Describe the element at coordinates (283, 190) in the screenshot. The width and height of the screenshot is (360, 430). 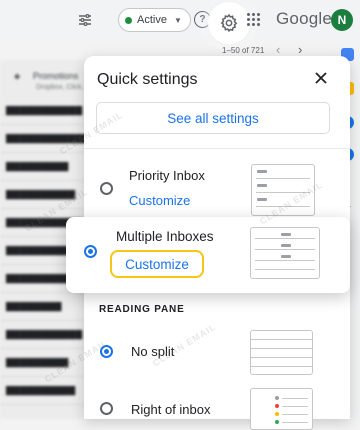
I see `priority-inbox-thumbnail` at that location.